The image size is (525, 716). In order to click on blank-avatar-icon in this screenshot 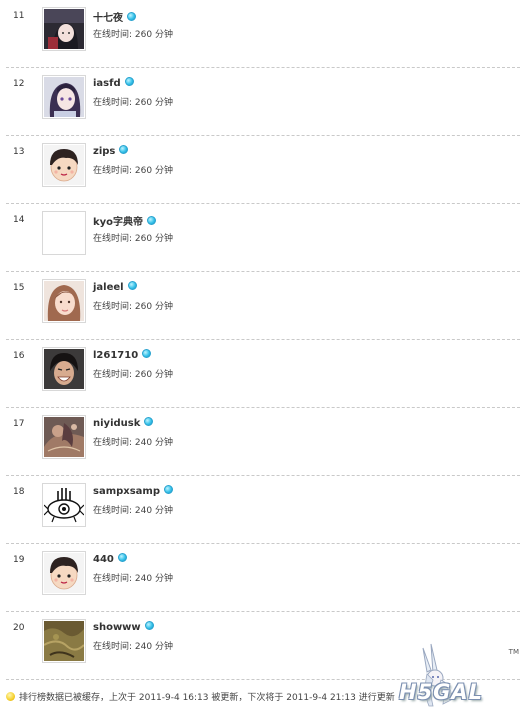, I will do `click(64, 233)`.